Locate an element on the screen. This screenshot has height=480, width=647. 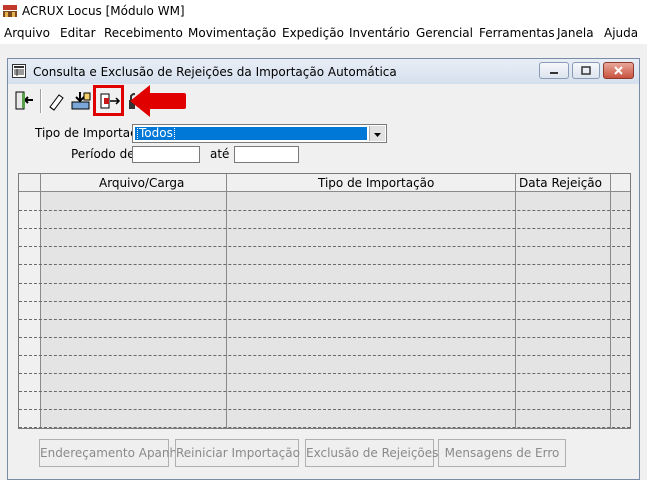
minimize-button is located at coordinates (554, 70).